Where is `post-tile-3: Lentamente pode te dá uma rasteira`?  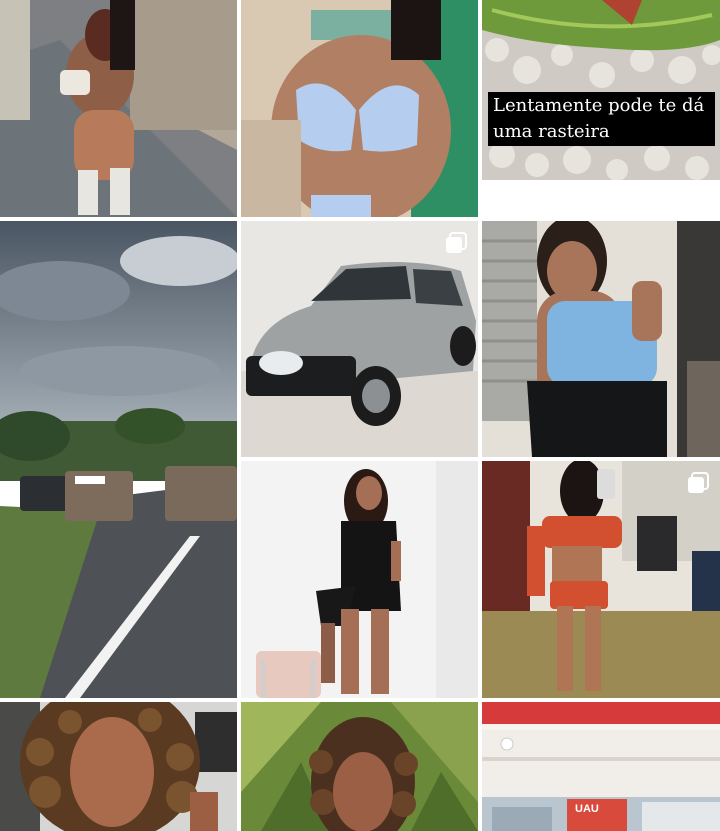 post-tile-3: Lentamente pode te dá uma rasteira is located at coordinates (601, 90).